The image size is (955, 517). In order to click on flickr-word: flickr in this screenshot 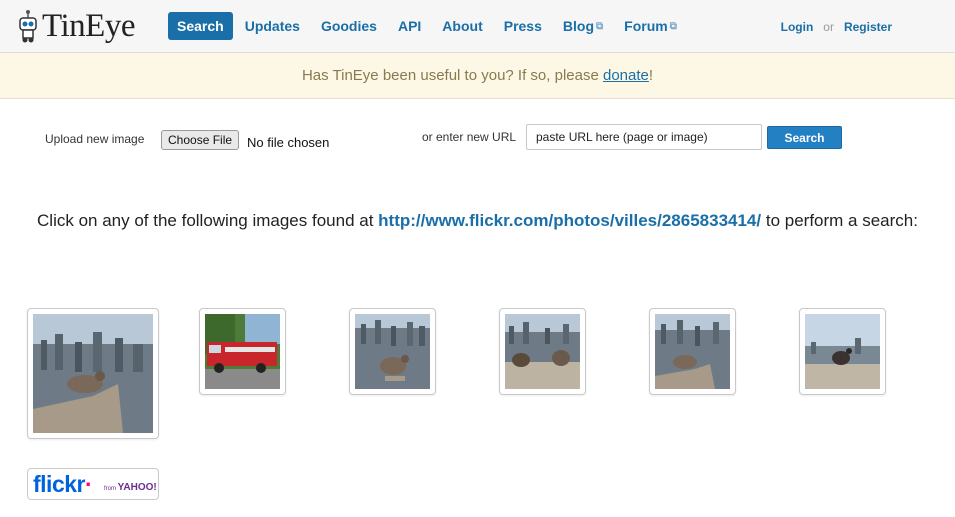, I will do `click(59, 484)`.